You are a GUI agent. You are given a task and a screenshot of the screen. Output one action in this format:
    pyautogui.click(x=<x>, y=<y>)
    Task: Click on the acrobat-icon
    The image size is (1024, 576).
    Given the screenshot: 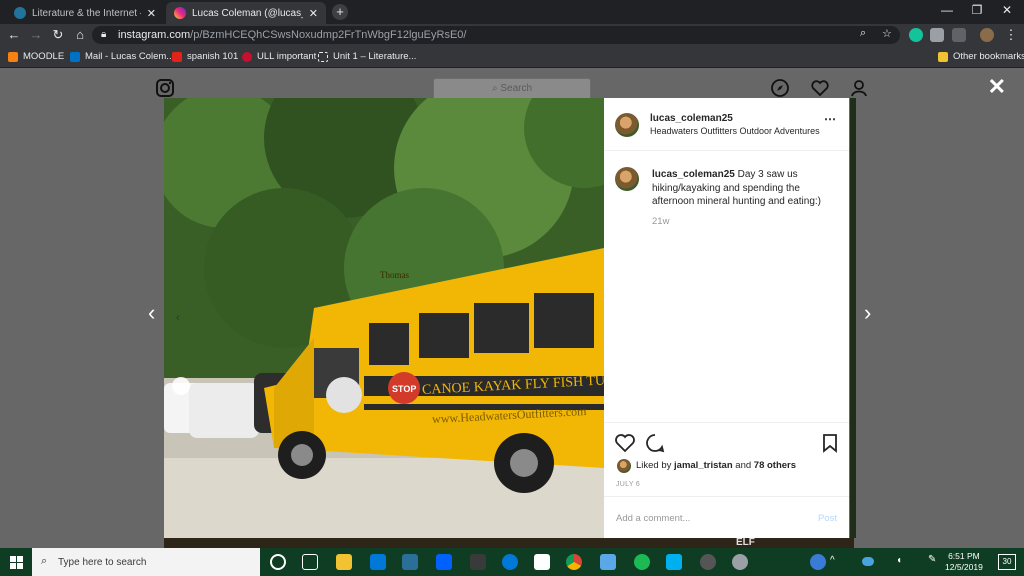 What is the action you would take?
    pyautogui.click(x=177, y=56)
    